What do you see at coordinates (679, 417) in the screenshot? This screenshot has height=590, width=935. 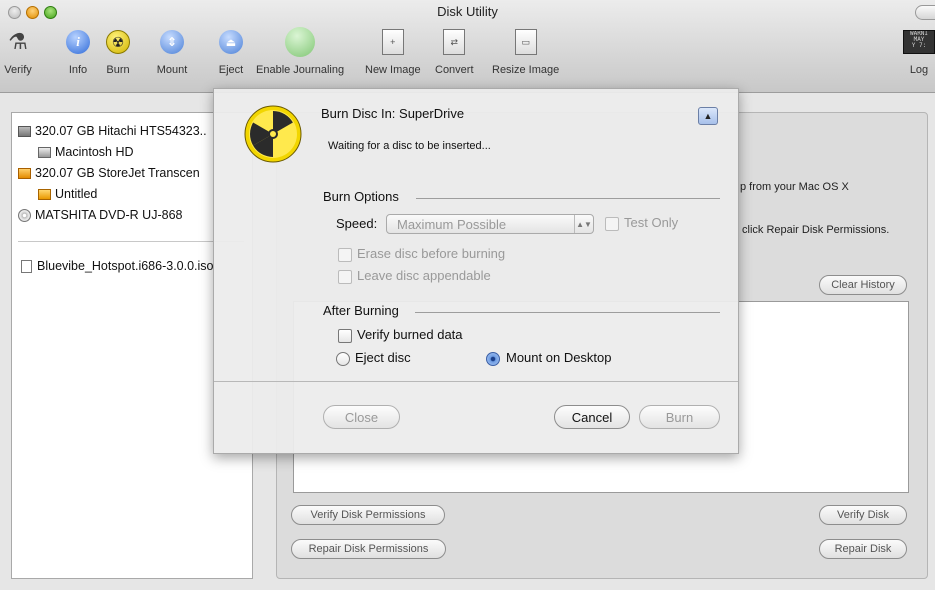 I see `burn-button: Burn` at bounding box center [679, 417].